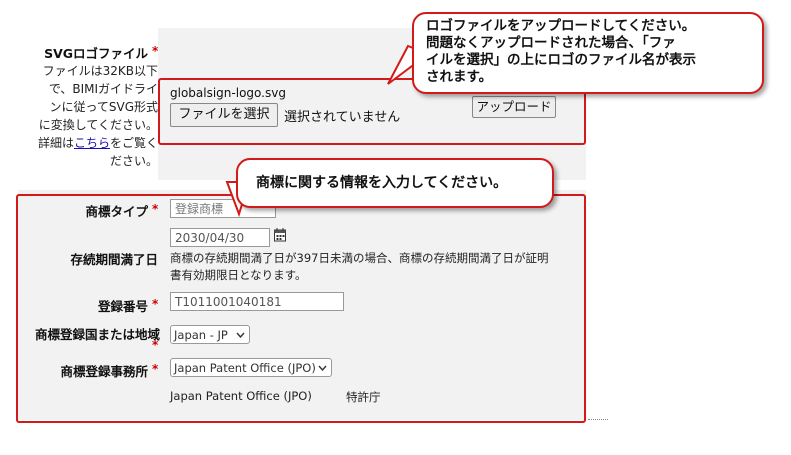 The height and width of the screenshot is (455, 791). What do you see at coordinates (96, 53) in the screenshot?
I see `svg-logo-label-text: SVGロゴファイル` at bounding box center [96, 53].